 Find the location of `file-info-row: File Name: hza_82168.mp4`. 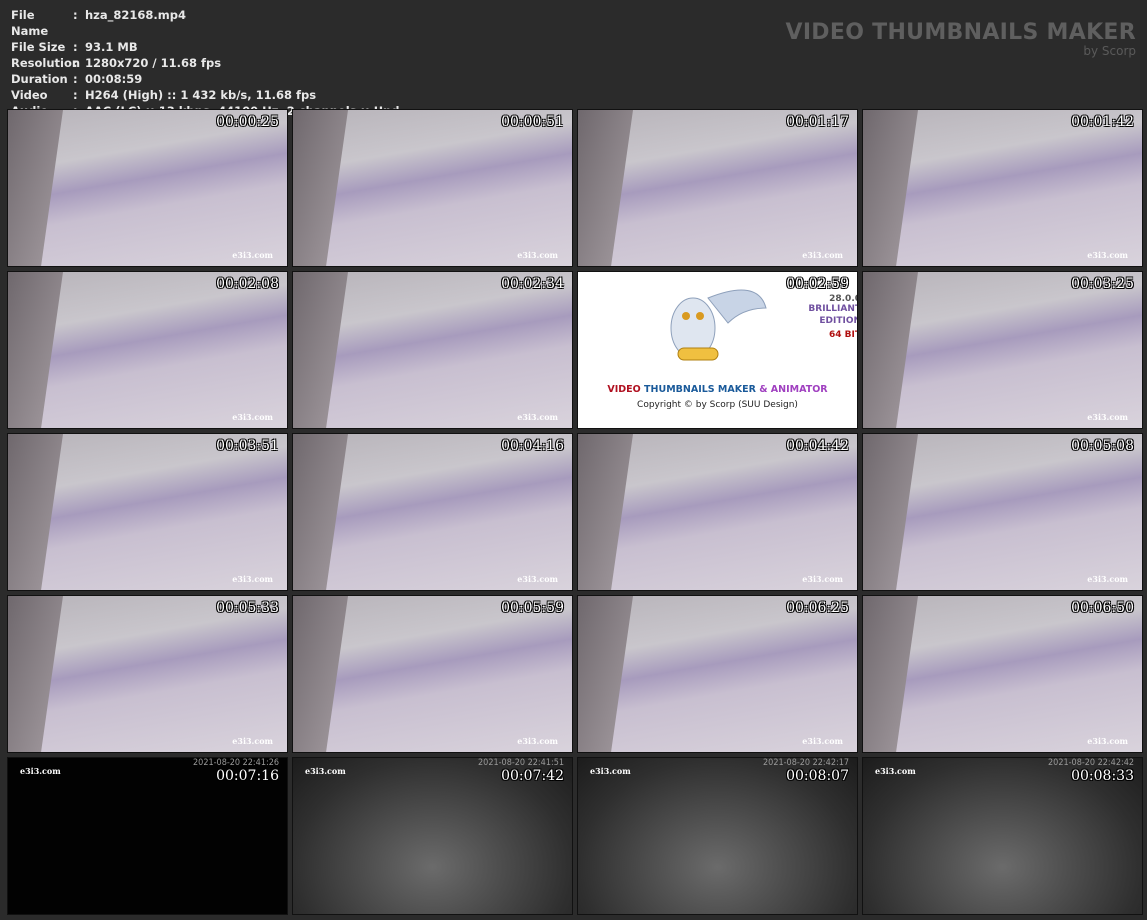

file-info-row: File Name: hza_82168.mp4 is located at coordinates (205, 23).